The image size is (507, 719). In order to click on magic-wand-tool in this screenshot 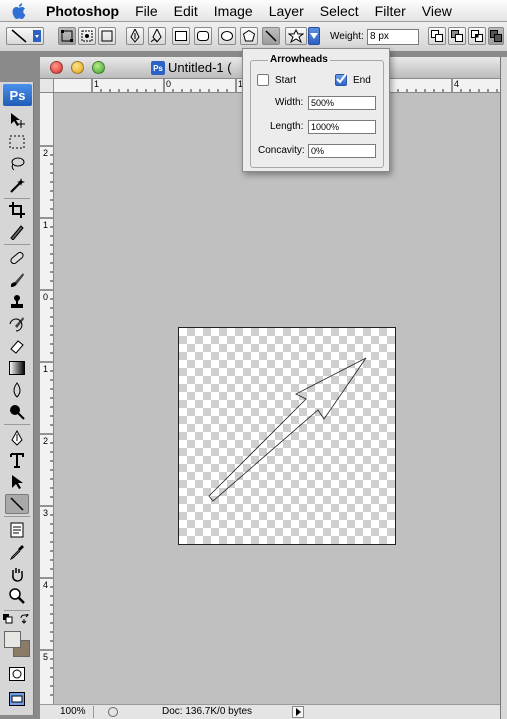, I will do `click(17, 186)`.